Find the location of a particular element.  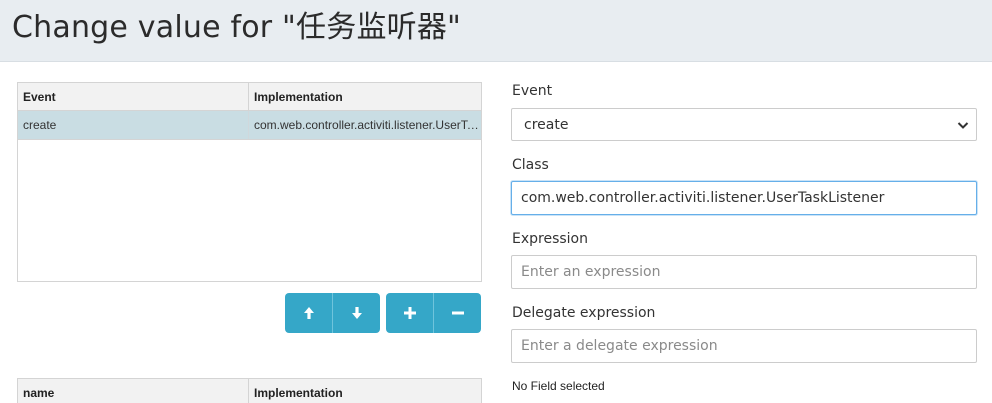

arrow-up-icon is located at coordinates (308, 313).